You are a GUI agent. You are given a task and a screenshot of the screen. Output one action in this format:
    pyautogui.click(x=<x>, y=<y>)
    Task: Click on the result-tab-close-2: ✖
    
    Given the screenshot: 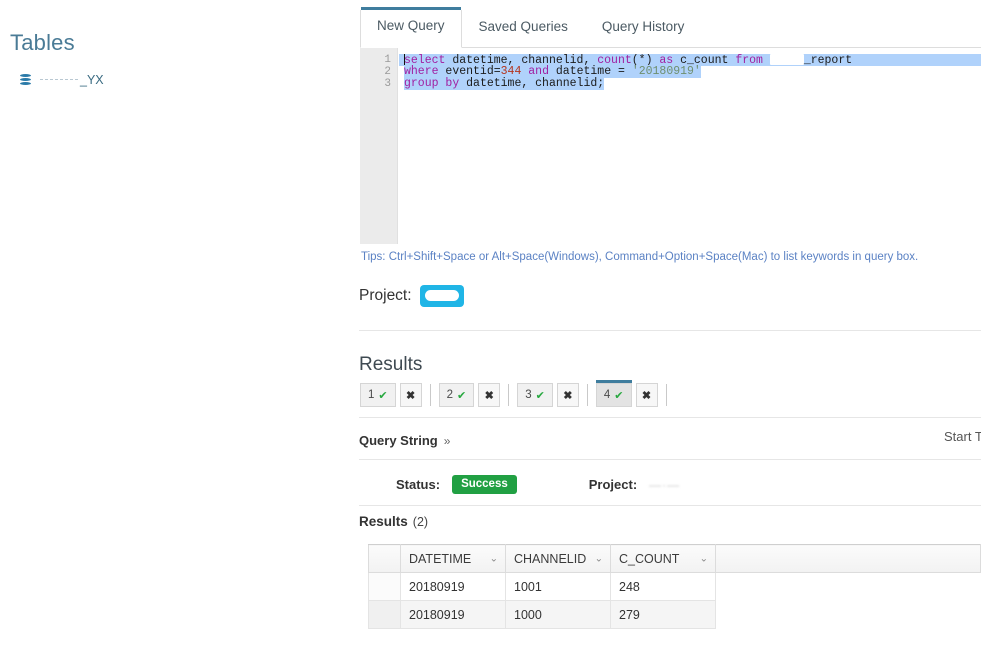 What is the action you would take?
    pyautogui.click(x=489, y=395)
    